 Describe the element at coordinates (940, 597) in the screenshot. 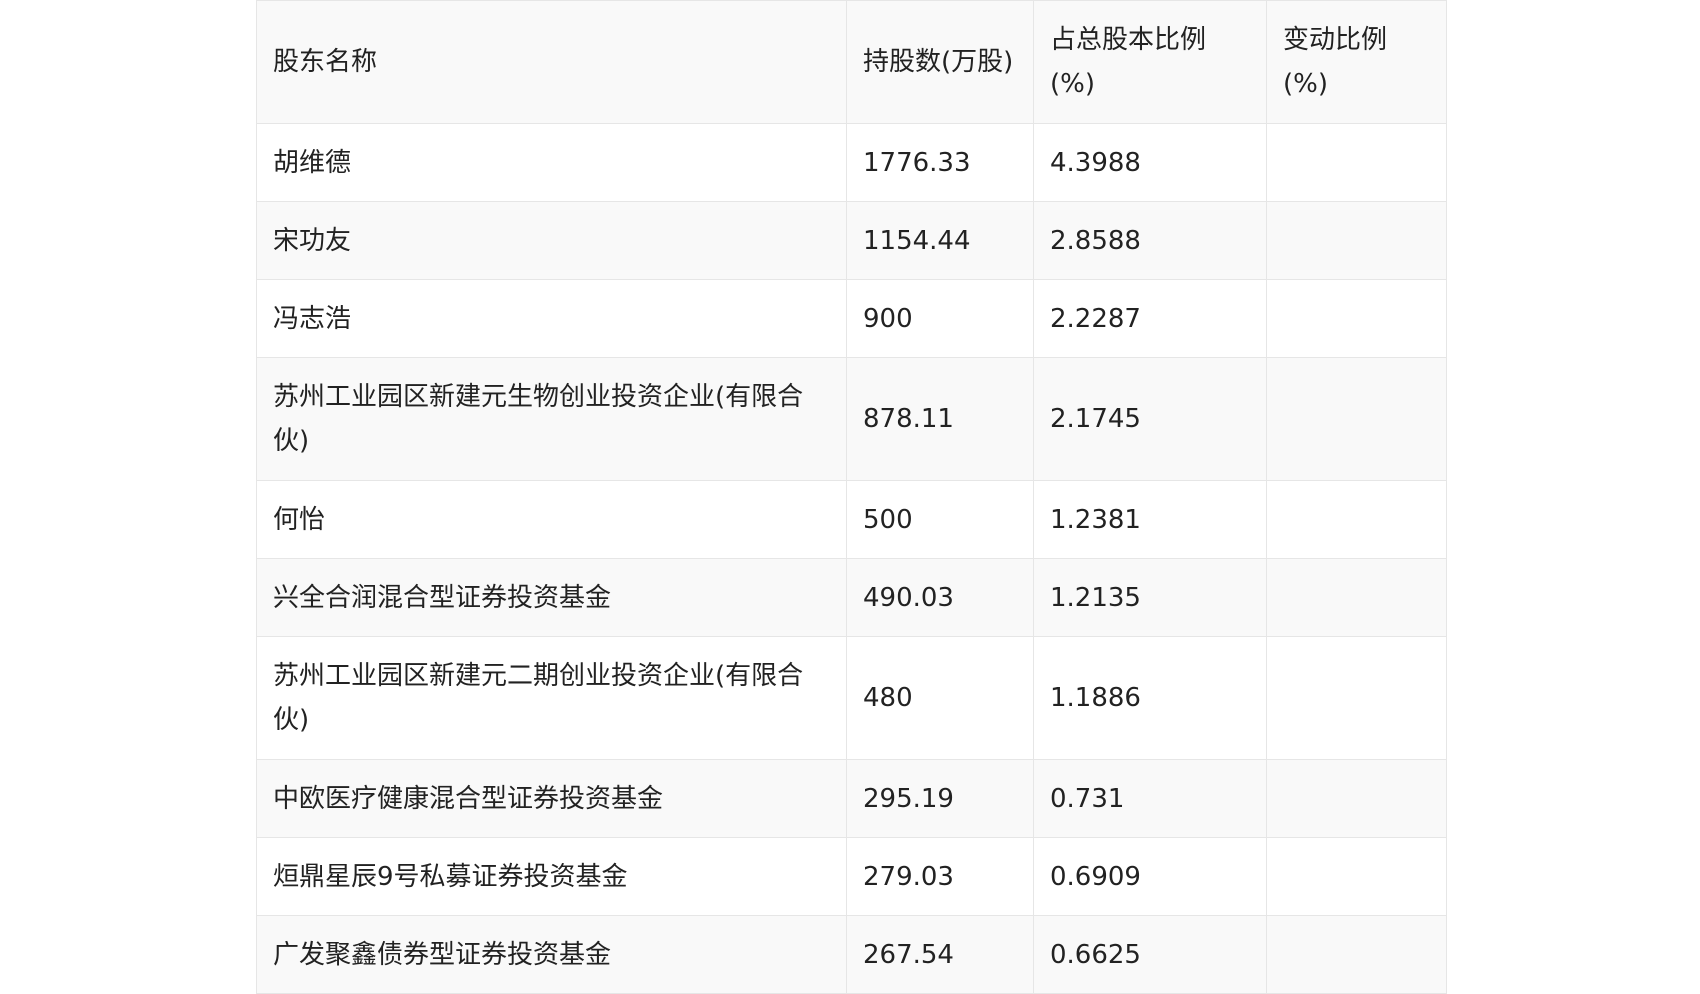

I see `cell-shares-held: 490.03` at that location.